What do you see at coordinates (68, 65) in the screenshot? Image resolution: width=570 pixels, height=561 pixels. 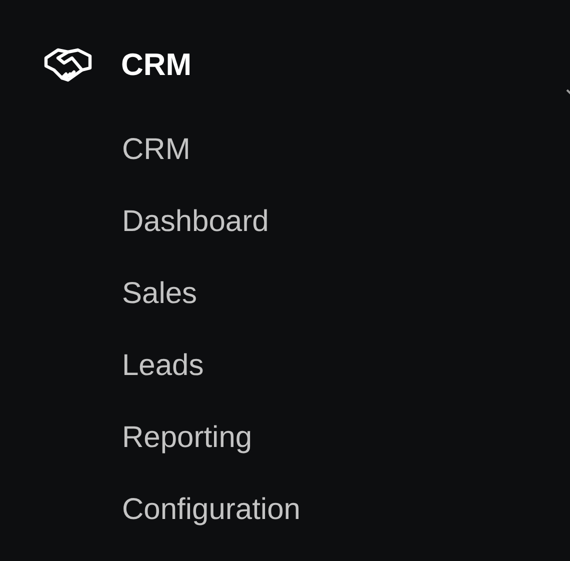 I see `handshake-icon` at bounding box center [68, 65].